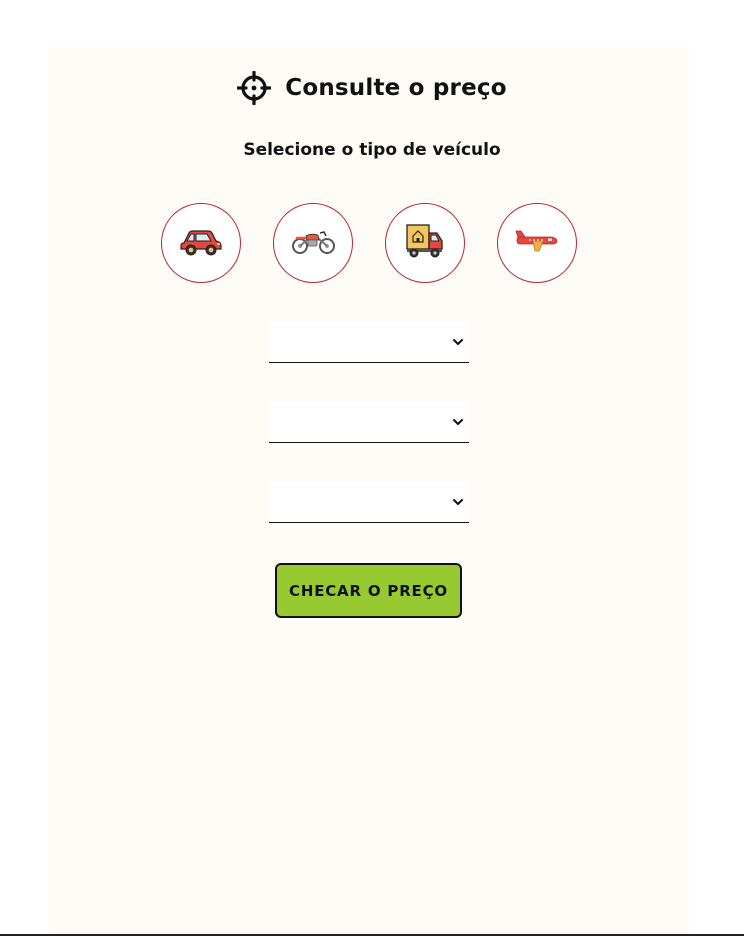 This screenshot has height=936, width=744. I want to click on airplane-icon, so click(537, 243).